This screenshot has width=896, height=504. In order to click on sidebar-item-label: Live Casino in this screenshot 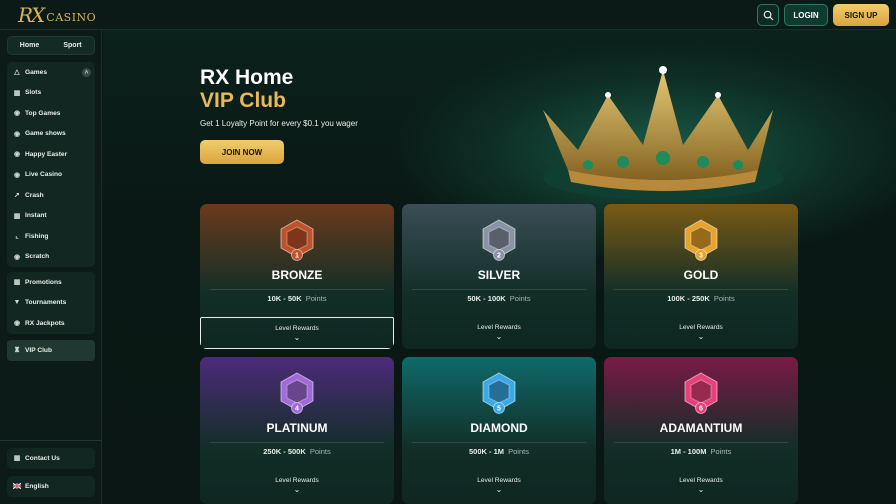, I will do `click(44, 175)`.